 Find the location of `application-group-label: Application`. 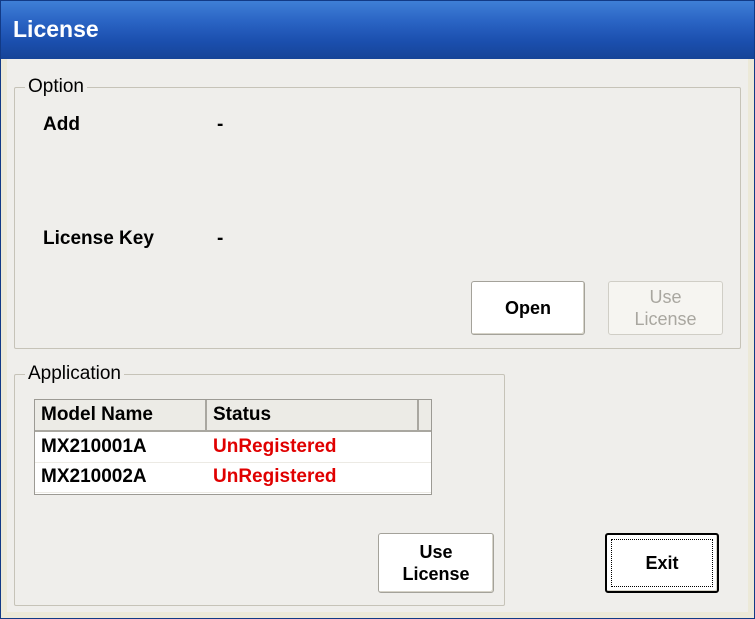

application-group-label: Application is located at coordinates (74, 374).